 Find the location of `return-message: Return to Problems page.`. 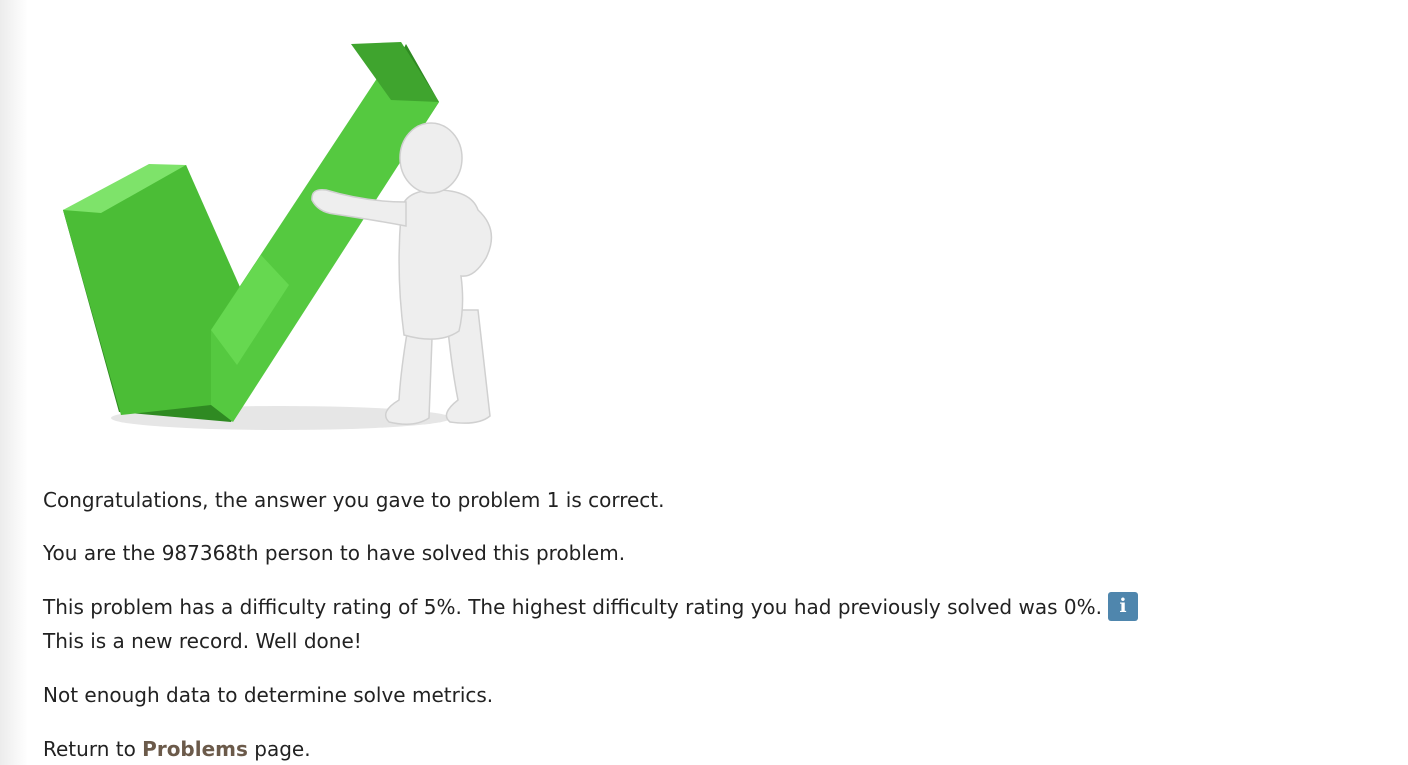

return-message: Return to Problems page. is located at coordinates (177, 749).